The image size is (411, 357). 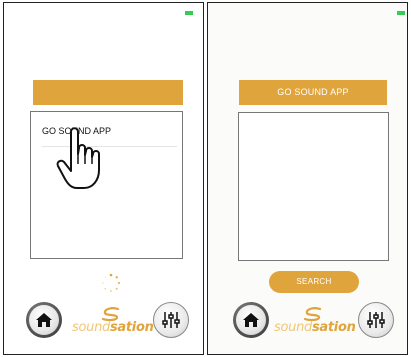 I want to click on hand-pointer-icon, so click(x=78, y=158).